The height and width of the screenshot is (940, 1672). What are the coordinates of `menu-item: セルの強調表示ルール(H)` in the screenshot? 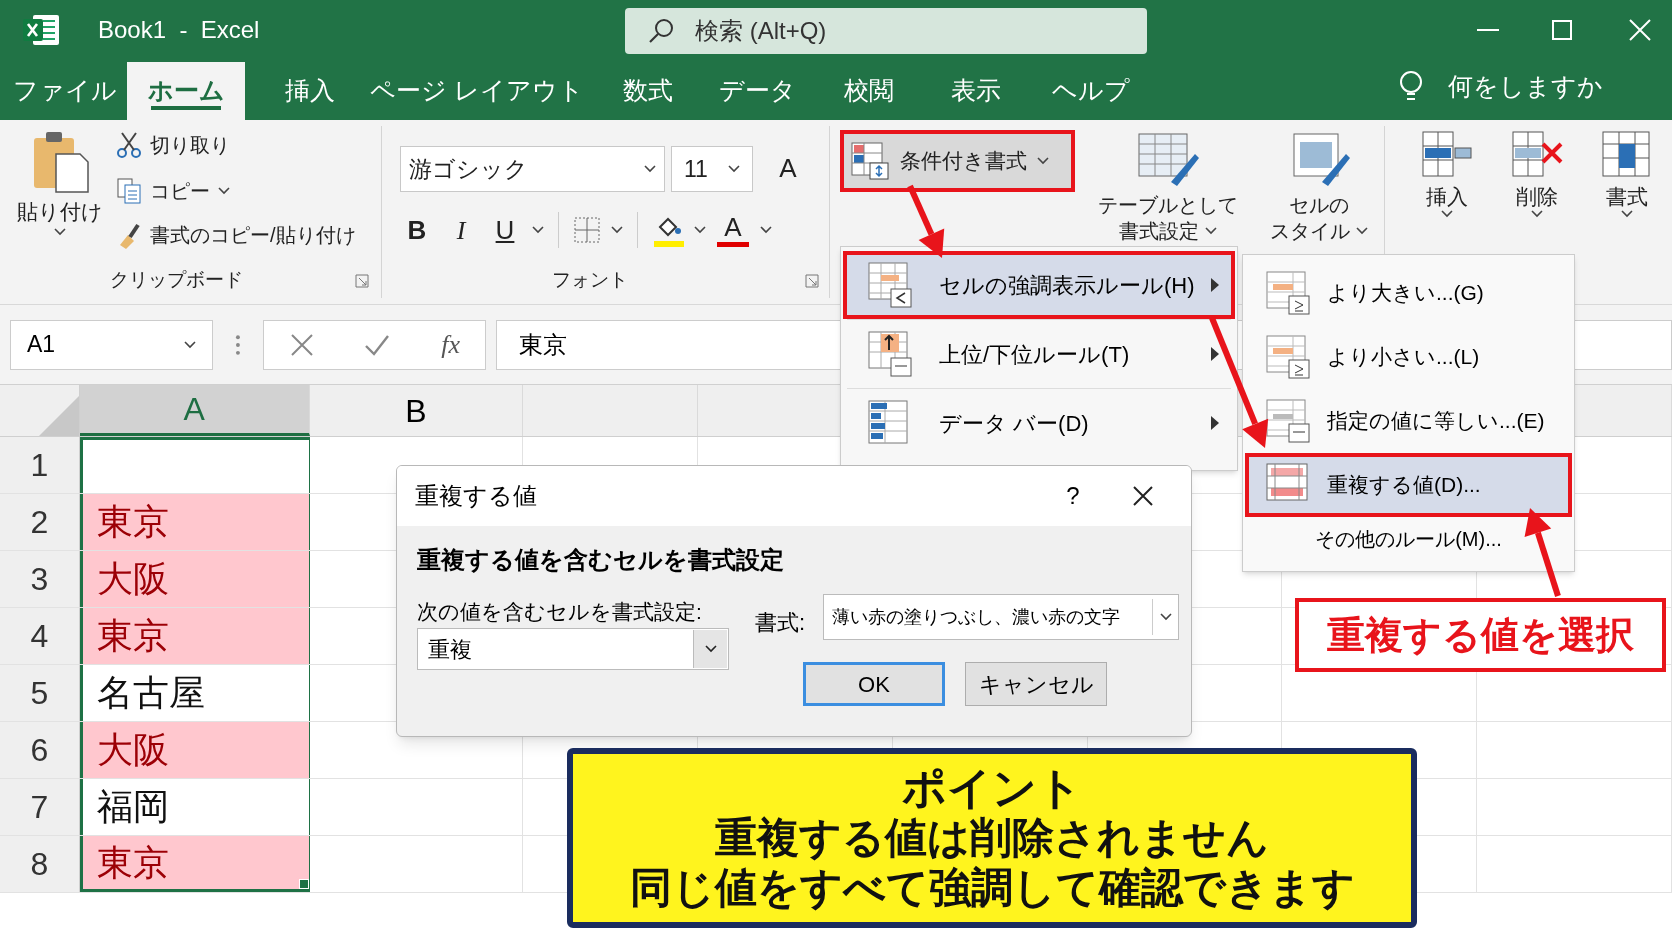 It's located at (1039, 285).